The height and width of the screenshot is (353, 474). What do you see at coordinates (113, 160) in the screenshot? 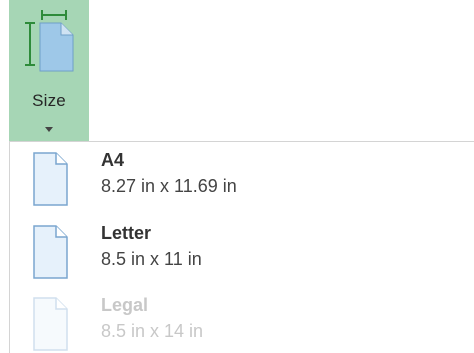
I see `paper-size-name: A4` at bounding box center [113, 160].